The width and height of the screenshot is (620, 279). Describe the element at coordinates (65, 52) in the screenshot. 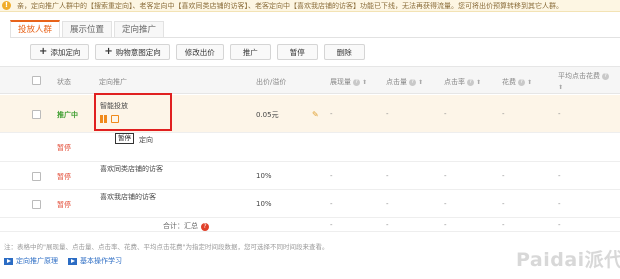

I see `add-targeting-label: 添加定向` at that location.